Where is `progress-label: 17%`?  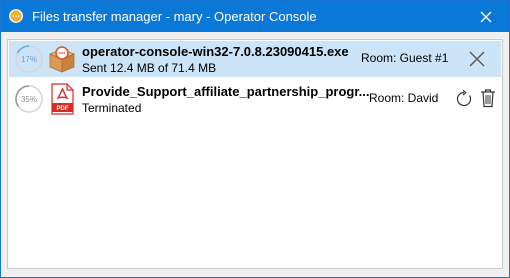
progress-label: 17% is located at coordinates (29, 59).